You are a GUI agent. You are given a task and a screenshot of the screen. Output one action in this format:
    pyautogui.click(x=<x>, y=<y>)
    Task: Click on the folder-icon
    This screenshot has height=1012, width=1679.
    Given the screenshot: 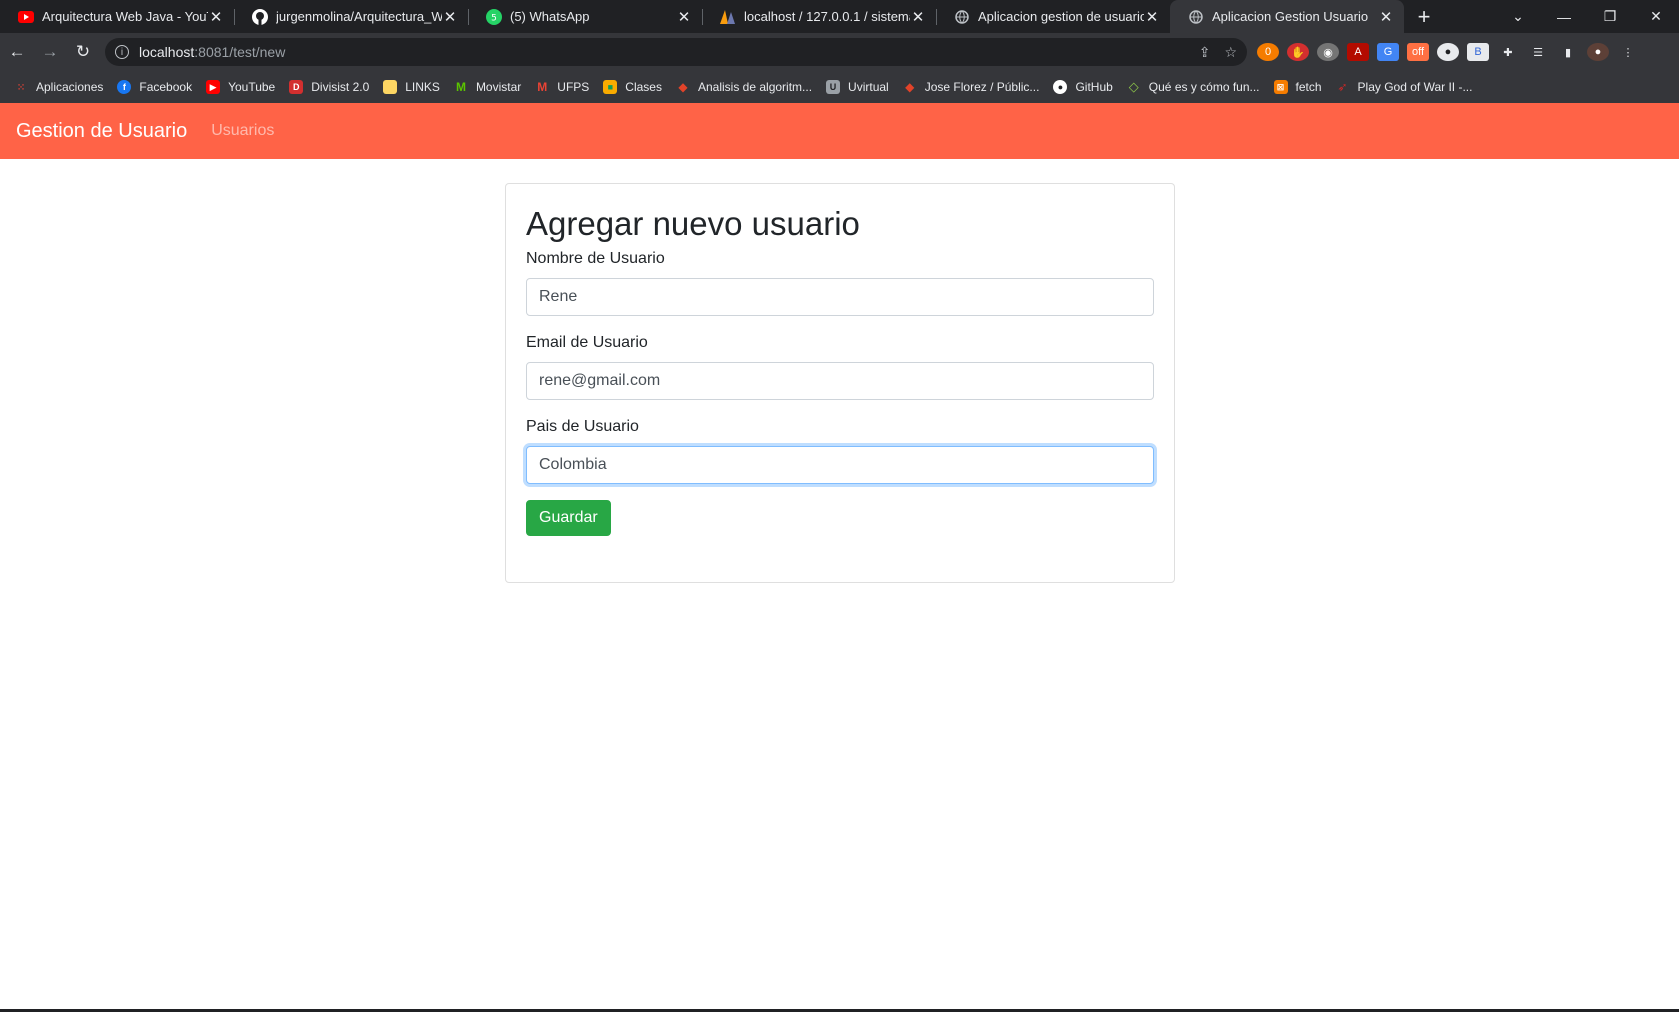 What is the action you would take?
    pyautogui.click(x=390, y=87)
    